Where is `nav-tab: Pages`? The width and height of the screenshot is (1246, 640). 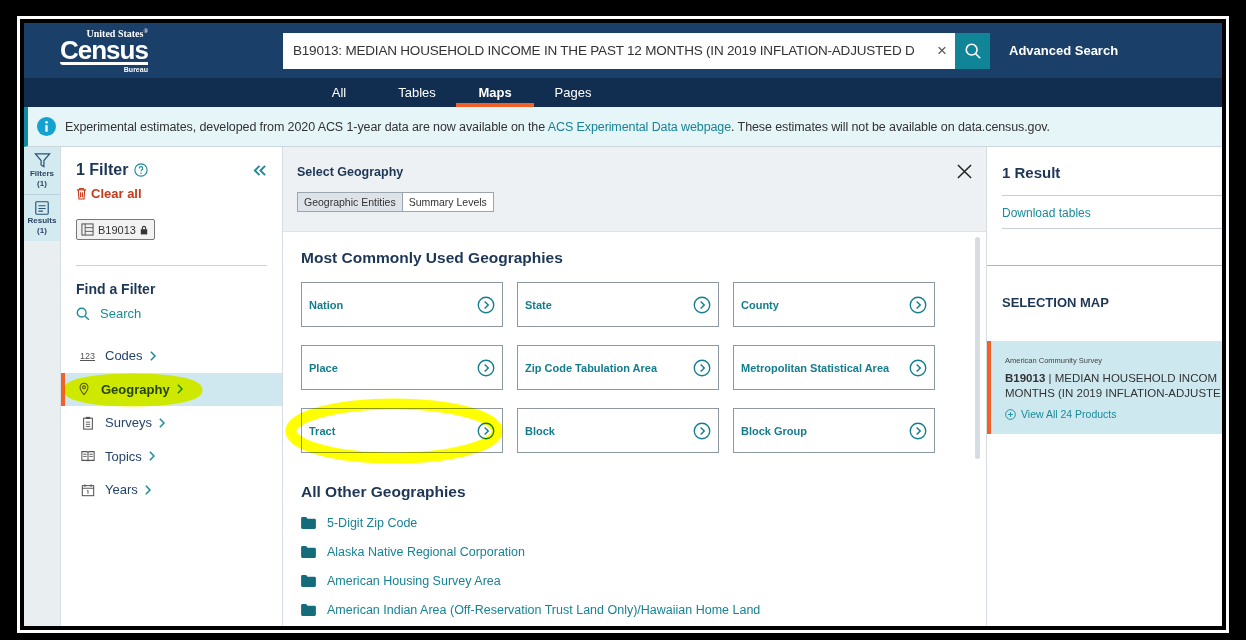
nav-tab: Pages is located at coordinates (573, 92).